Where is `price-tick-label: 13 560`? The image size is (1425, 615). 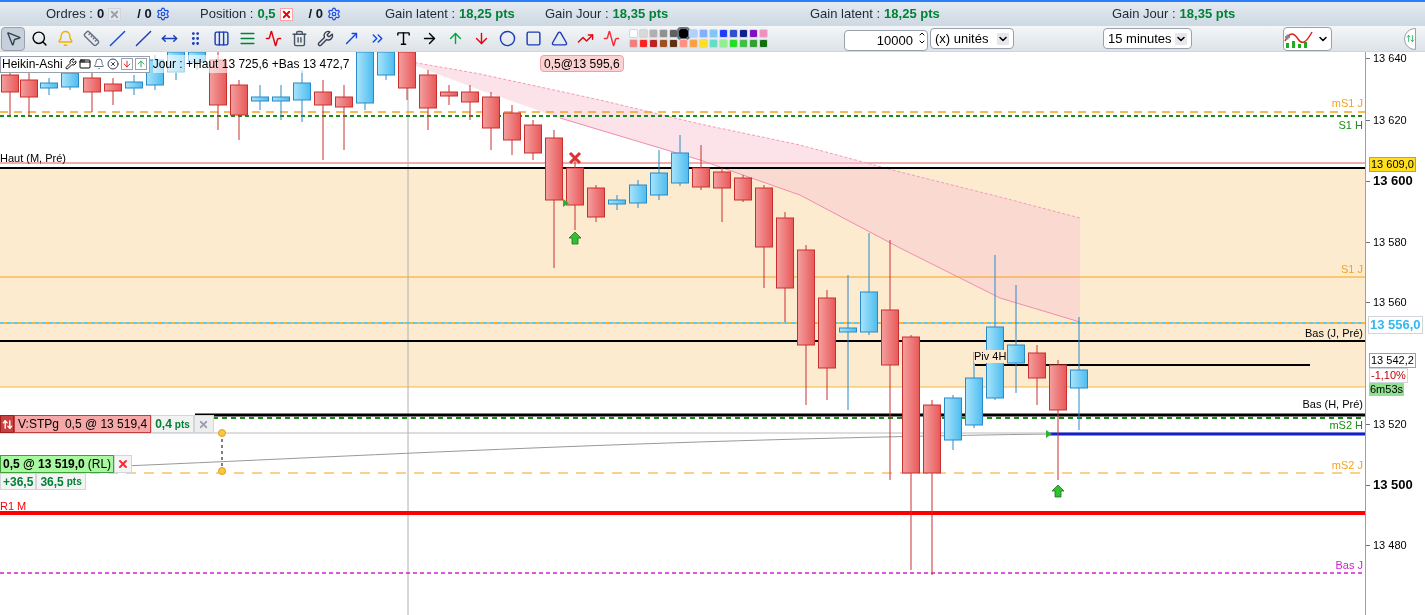 price-tick-label: 13 560 is located at coordinates (1390, 302).